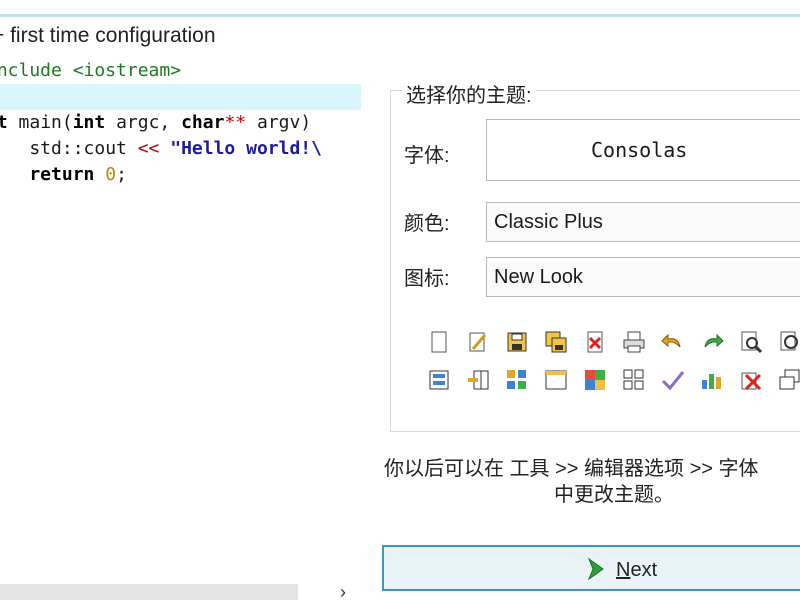 The height and width of the screenshot is (603, 800). Describe the element at coordinates (750, 379) in the screenshot. I see `close-all-icon` at that location.